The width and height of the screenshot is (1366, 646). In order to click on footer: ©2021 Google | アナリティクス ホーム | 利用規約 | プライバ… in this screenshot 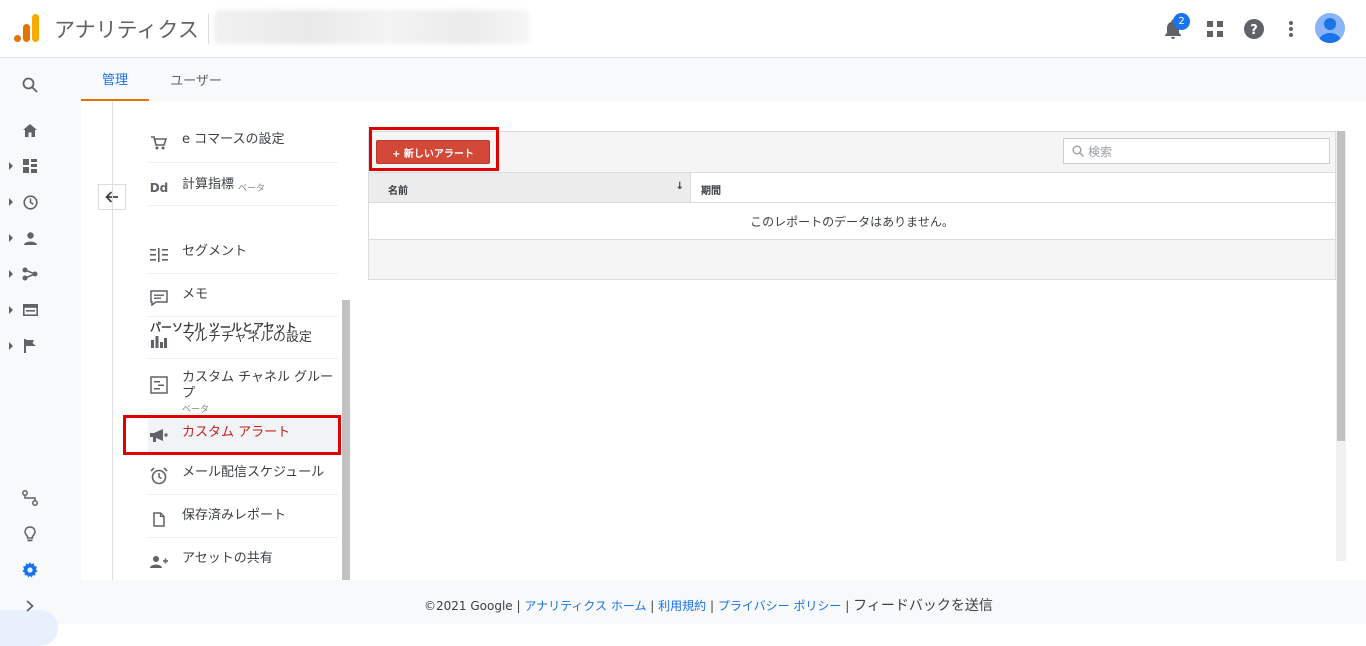, I will do `click(708, 606)`.